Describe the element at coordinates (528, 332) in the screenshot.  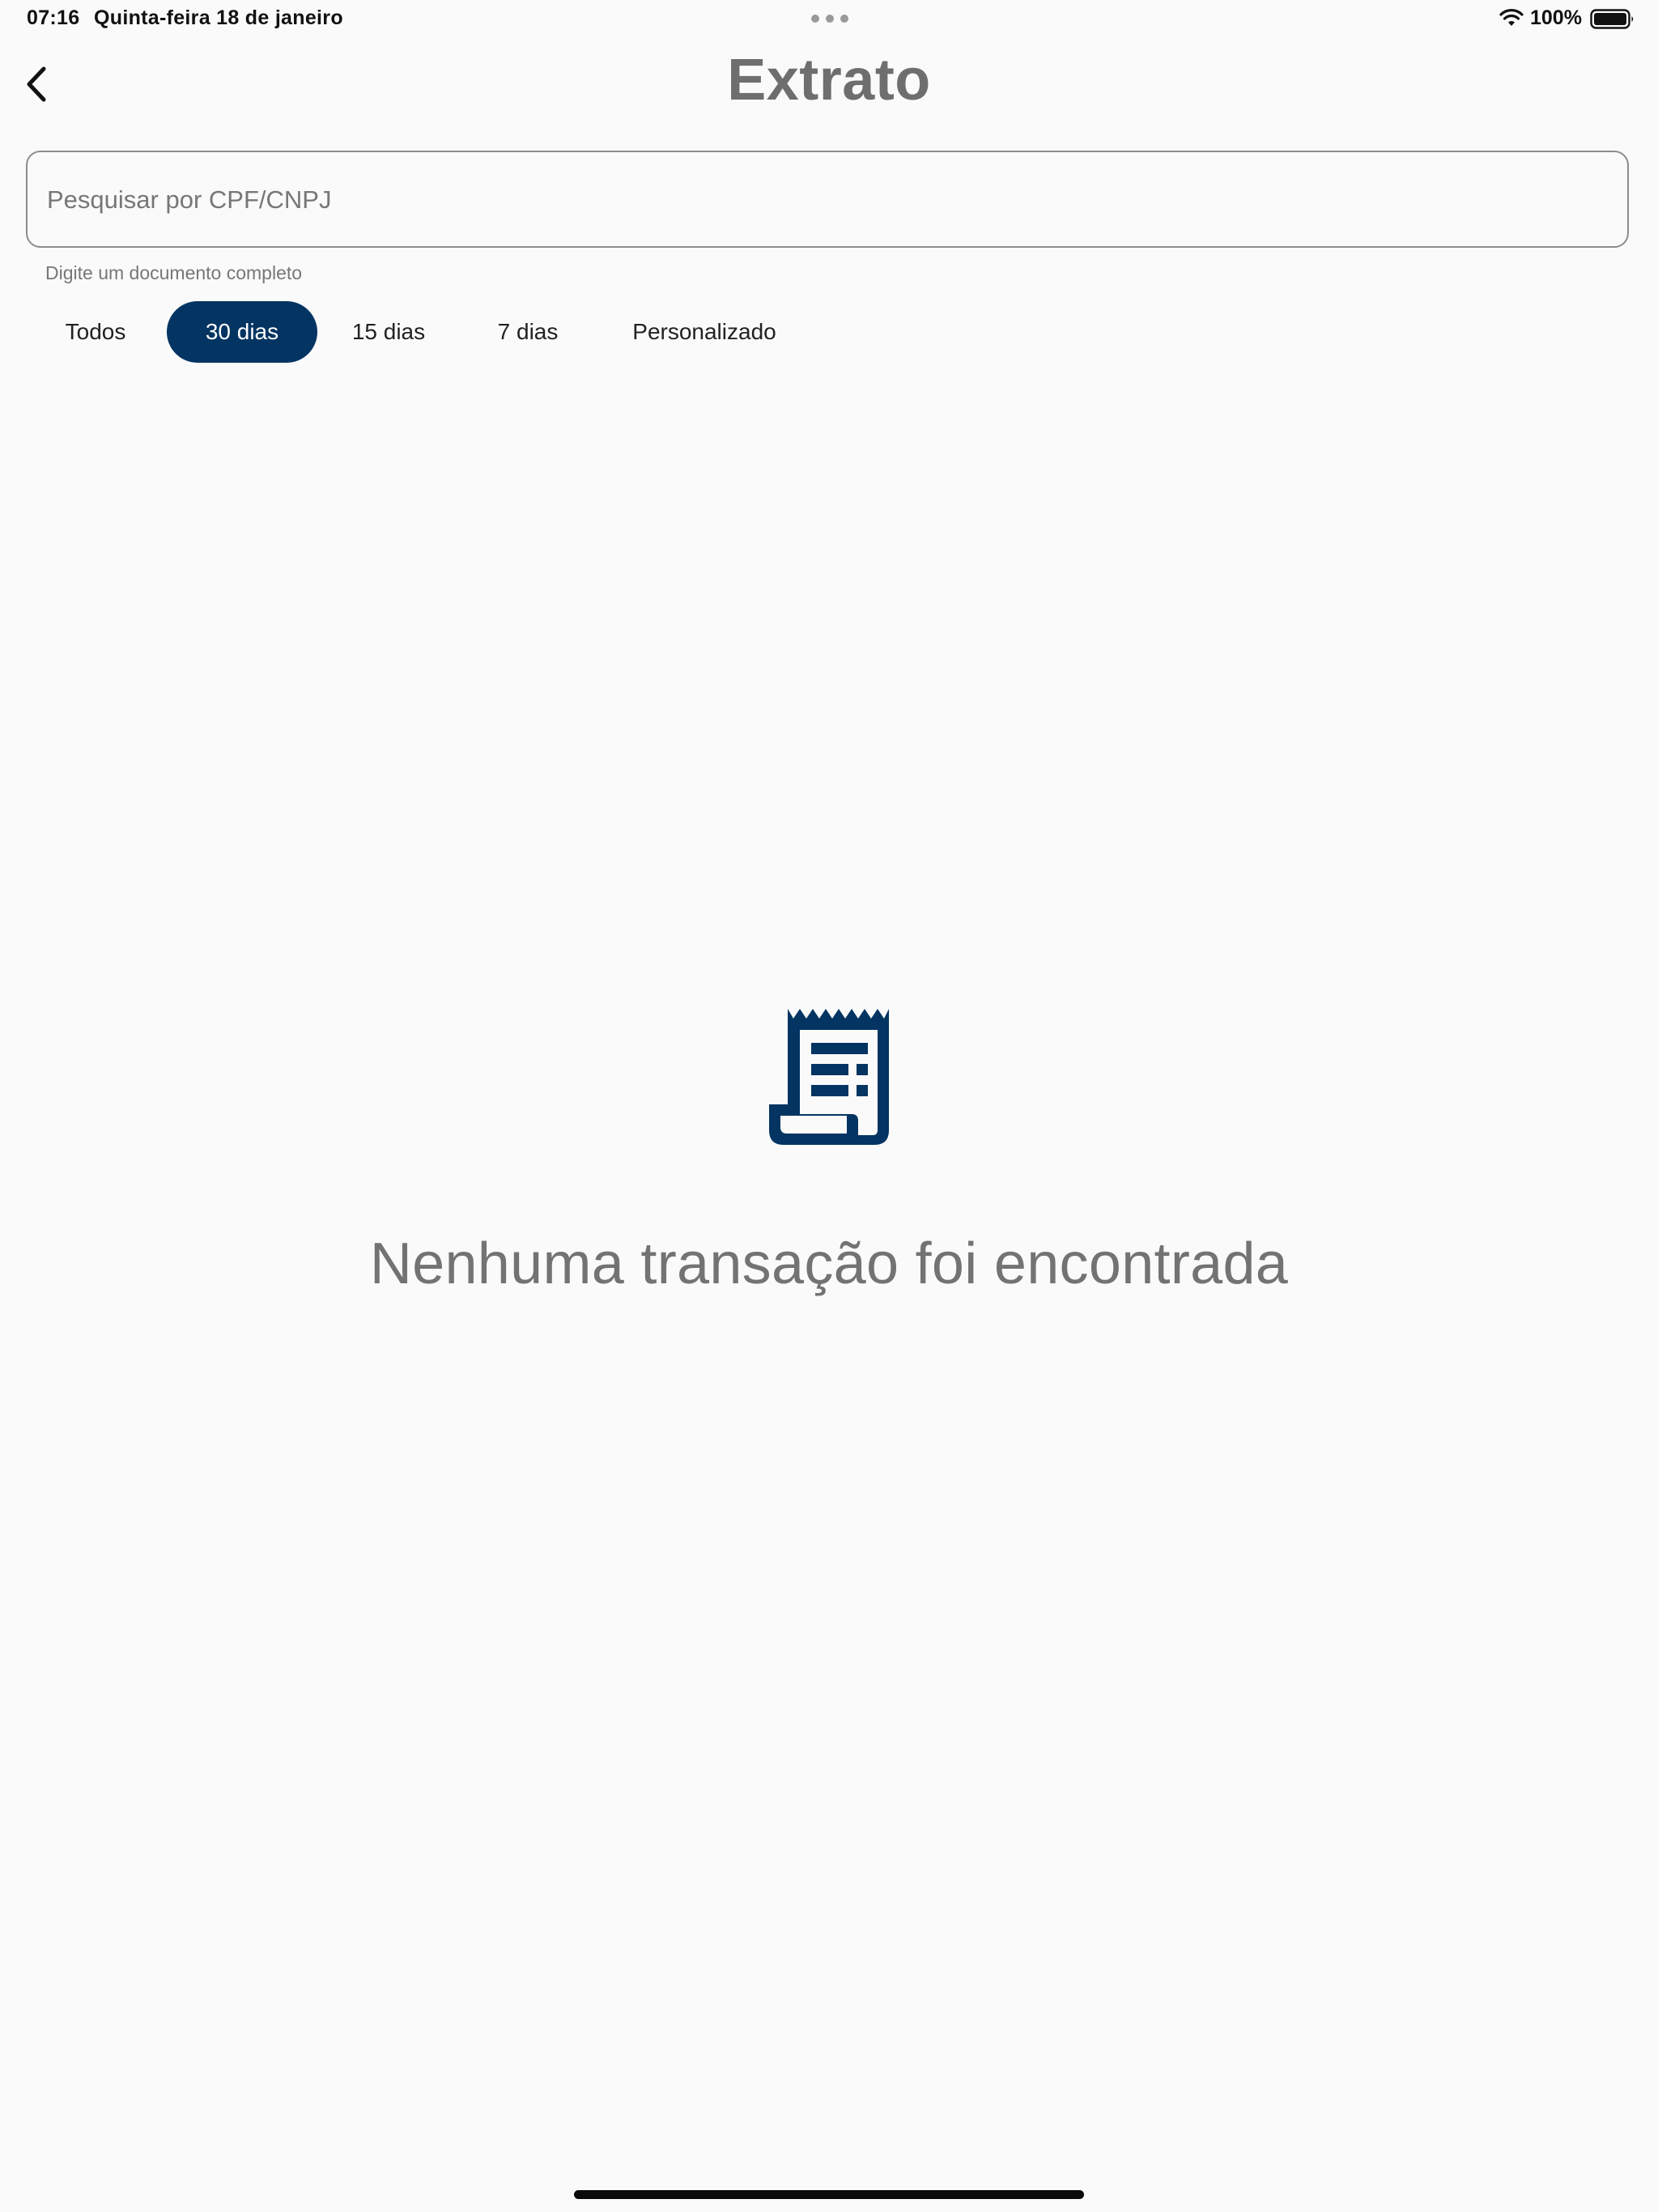
I see `filter-chip-7-dias: 7 dias` at that location.